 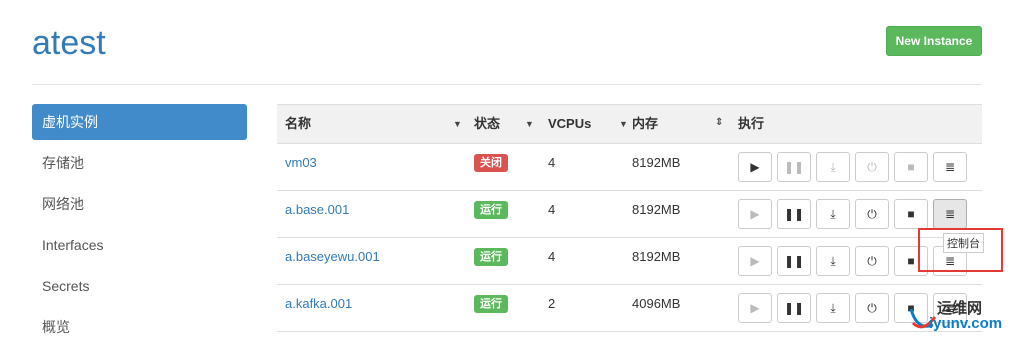 What do you see at coordinates (457, 124) in the screenshot?
I see `sort-caret-name-icon: ▼` at bounding box center [457, 124].